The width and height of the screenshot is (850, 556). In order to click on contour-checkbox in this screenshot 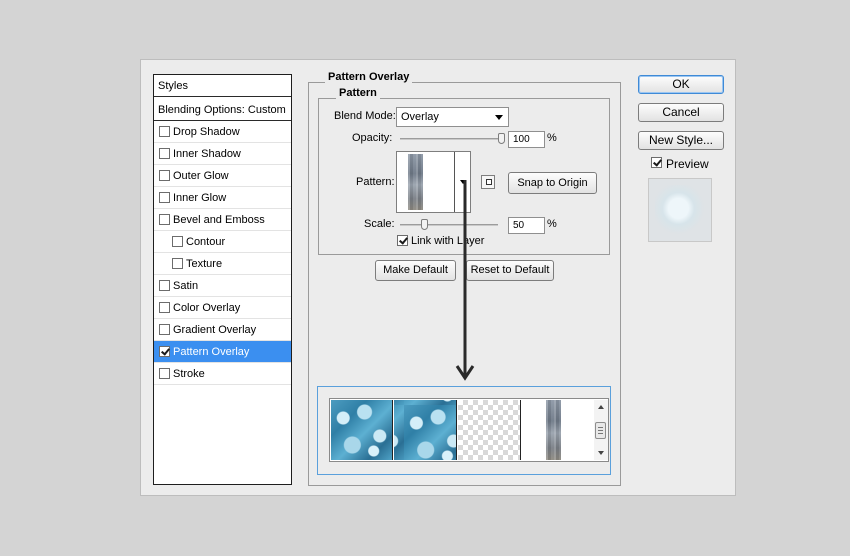, I will do `click(177, 241)`.